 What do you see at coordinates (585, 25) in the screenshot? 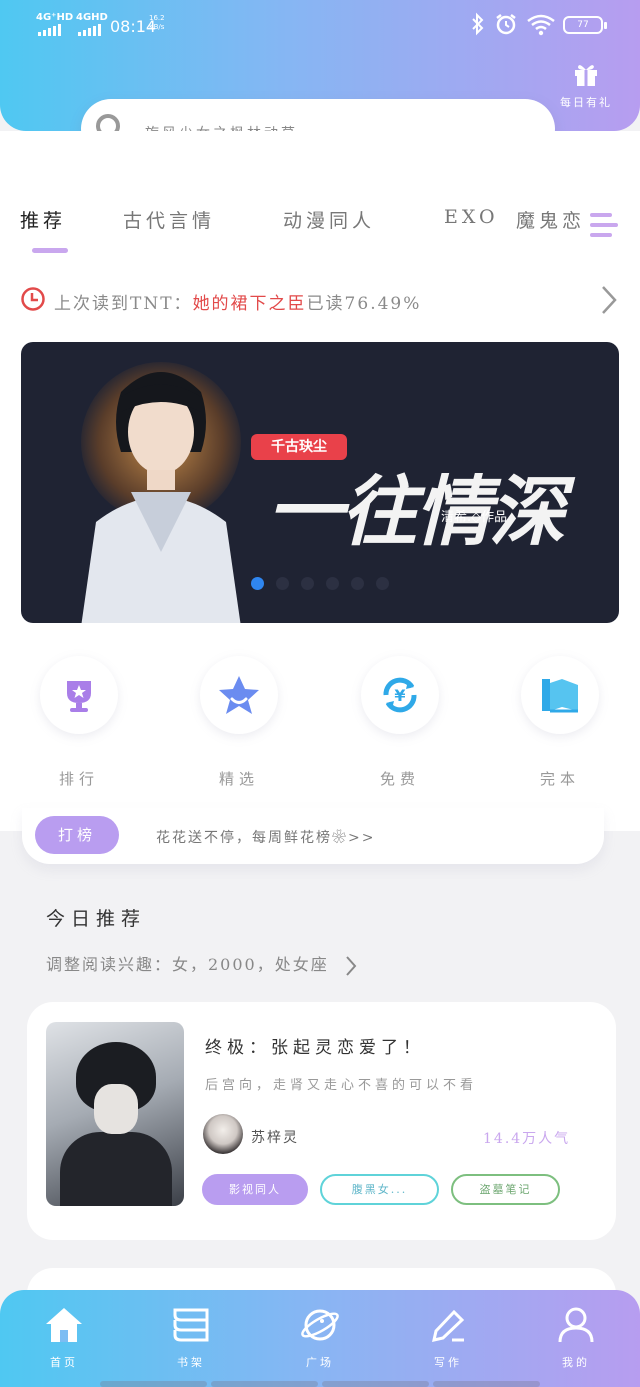
I see `battery-indicator: 77` at bounding box center [585, 25].